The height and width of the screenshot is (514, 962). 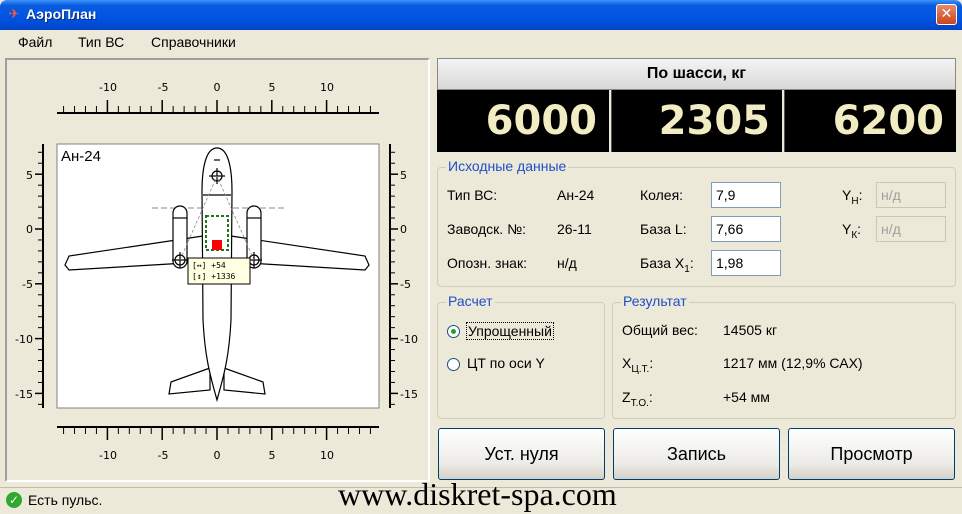 I want to click on right-ruler-ticks, so click(x=394, y=278).